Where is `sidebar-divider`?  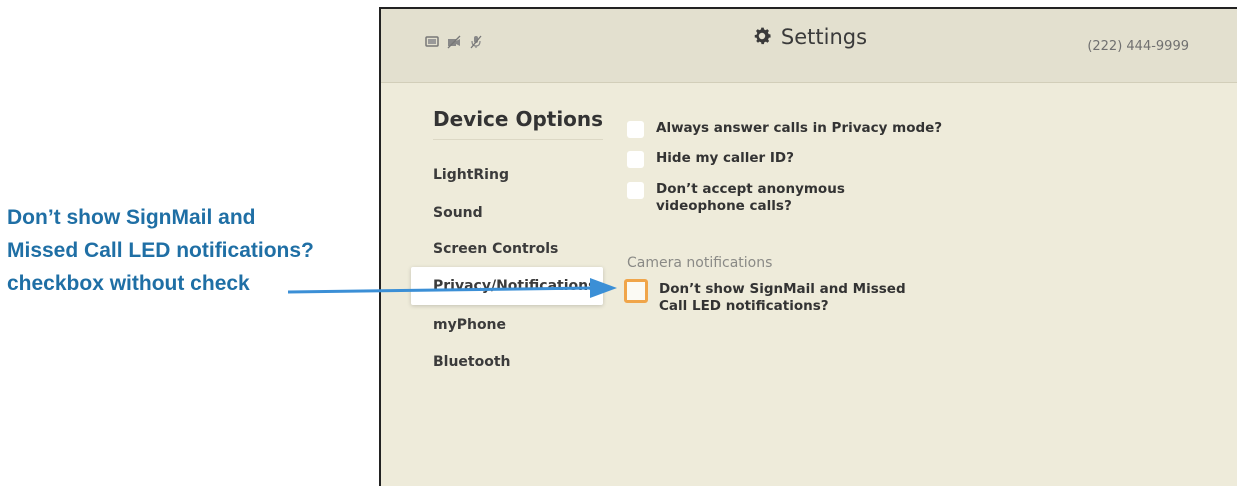
sidebar-divider is located at coordinates (518, 139).